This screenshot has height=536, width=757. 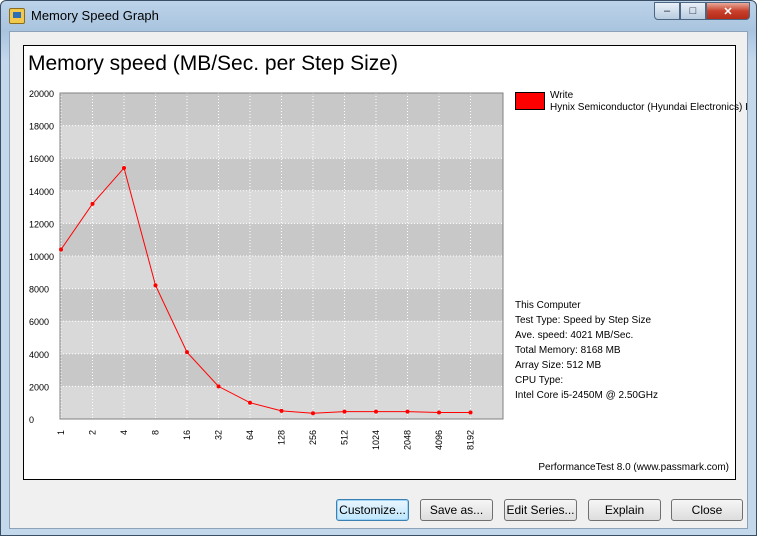 I want to click on caption-buttons: – □ ✕, so click(x=702, y=12).